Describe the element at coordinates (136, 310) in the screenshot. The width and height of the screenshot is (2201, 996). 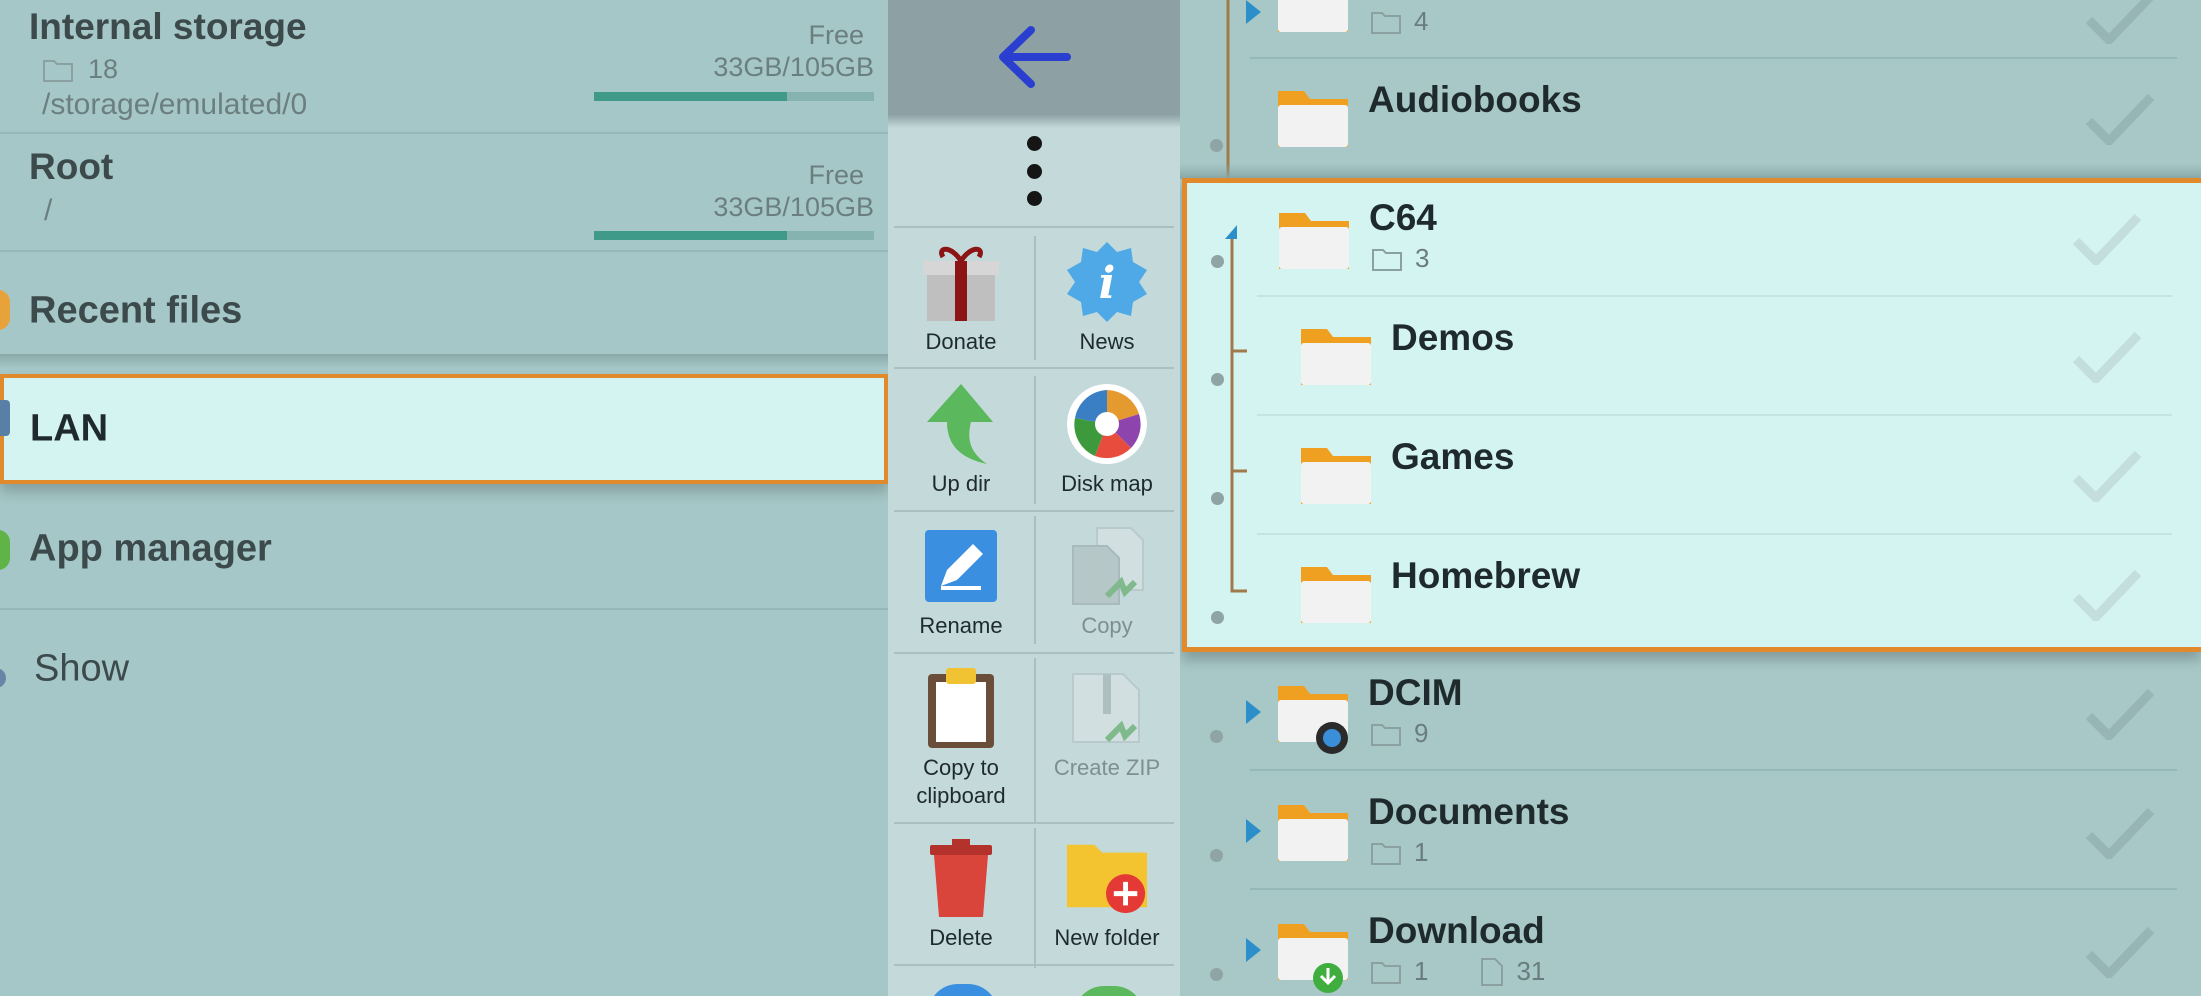
I see `sidebar-item-label: Recent files` at that location.